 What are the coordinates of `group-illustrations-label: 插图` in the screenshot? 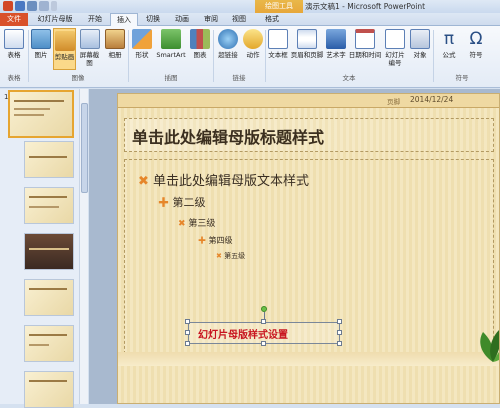 It's located at (171, 78).